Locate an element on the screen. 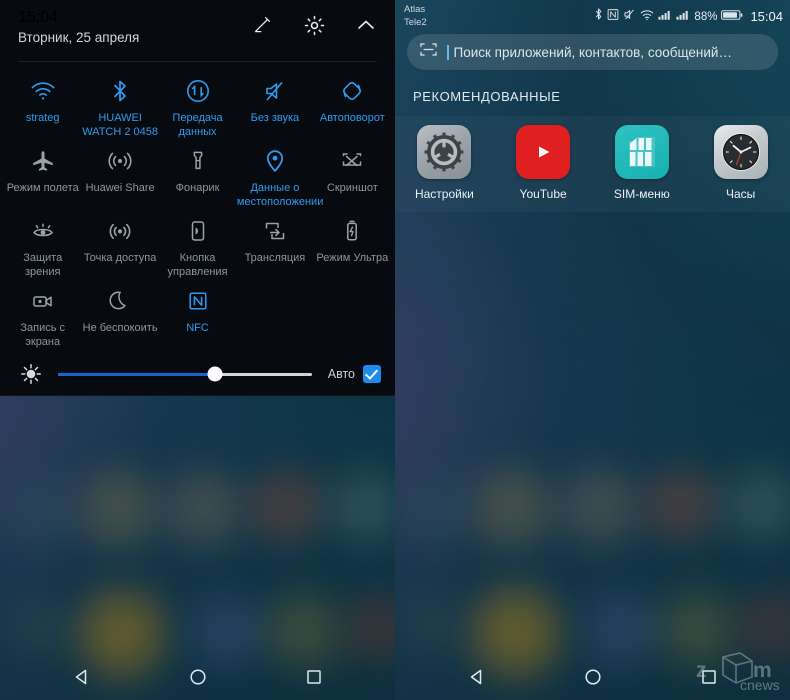 The image size is (790, 700). qs-tile-auto-rotate: Автоповорот is located at coordinates (352, 104).